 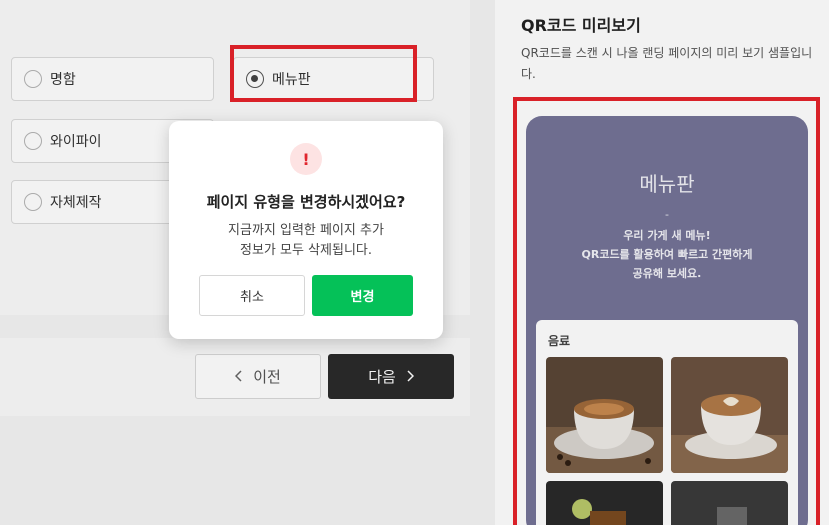 I want to click on cancel-button: 취소, so click(x=252, y=295).